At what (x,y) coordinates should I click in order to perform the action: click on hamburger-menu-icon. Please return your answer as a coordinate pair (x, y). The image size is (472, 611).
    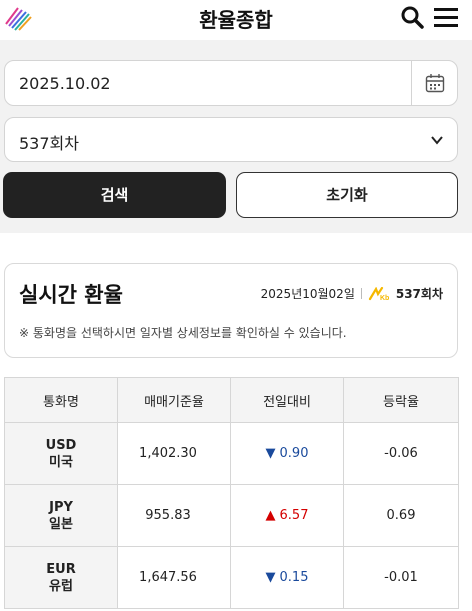
    Looking at the image, I should click on (446, 18).